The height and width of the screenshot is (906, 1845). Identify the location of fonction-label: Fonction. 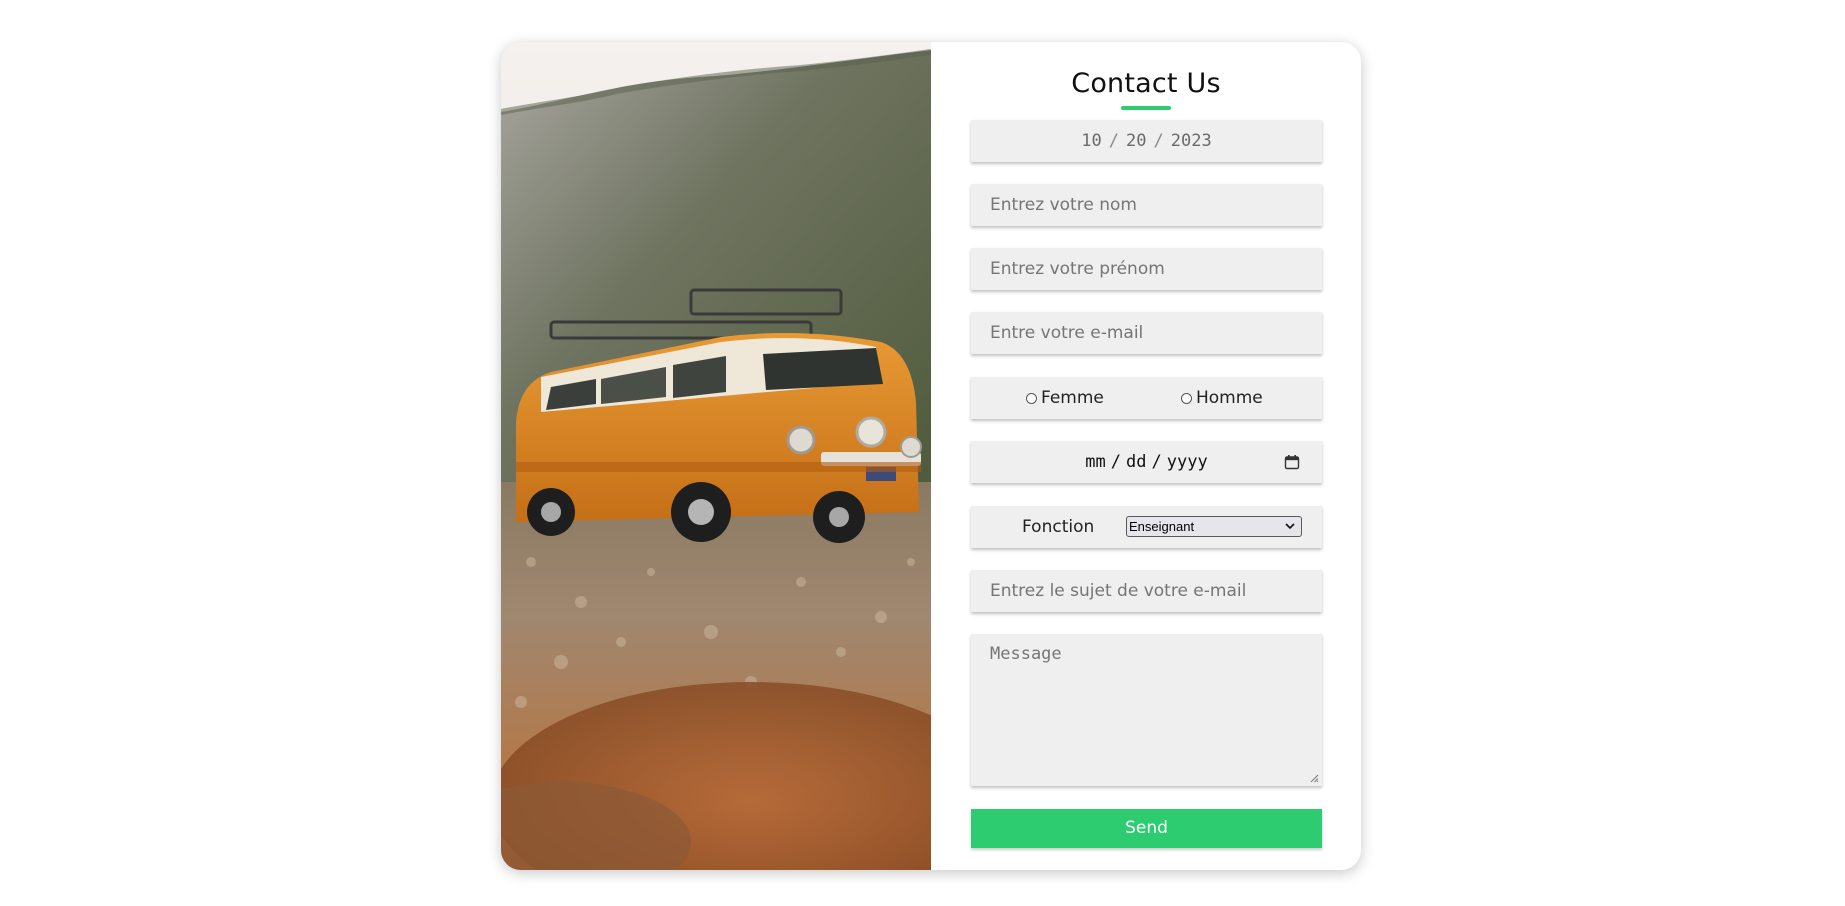
(1058, 527).